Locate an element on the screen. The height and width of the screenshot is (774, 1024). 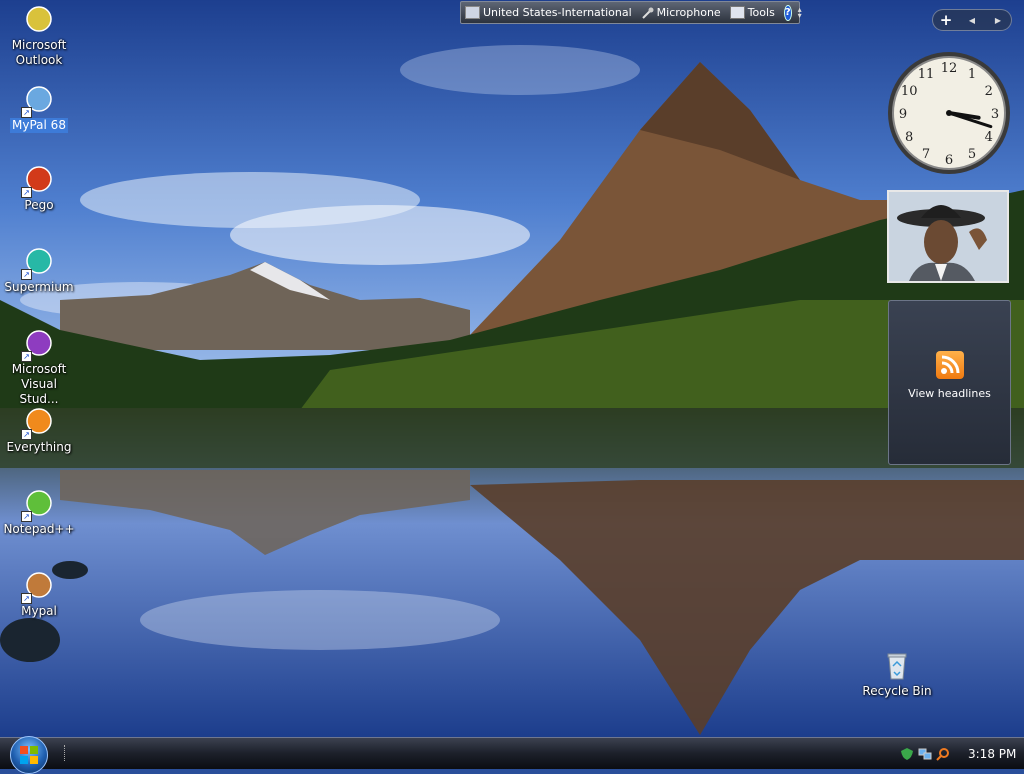
pego-icon: ↗ is located at coordinates (38, 181).